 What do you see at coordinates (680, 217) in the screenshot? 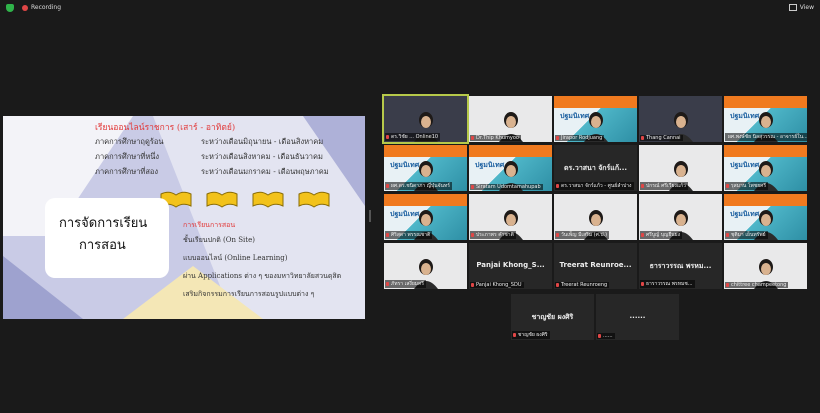
I see `participant-tile: ศรีบูญ์ บุญยืนยง` at bounding box center [680, 217].